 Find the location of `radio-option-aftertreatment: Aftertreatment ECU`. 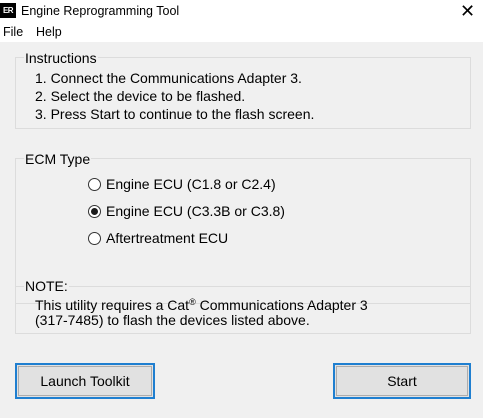

radio-option-aftertreatment: Aftertreatment ECU is located at coordinates (158, 238).